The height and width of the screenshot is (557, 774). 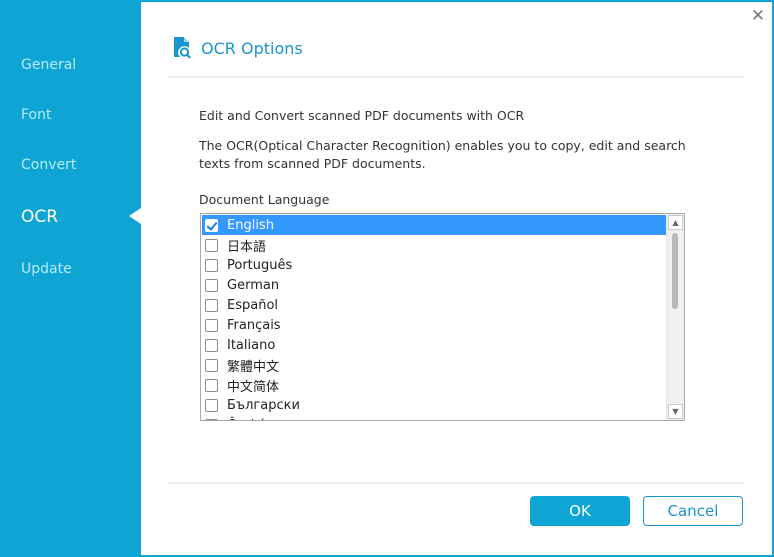 What do you see at coordinates (580, 511) in the screenshot?
I see `ok-button: OK` at bounding box center [580, 511].